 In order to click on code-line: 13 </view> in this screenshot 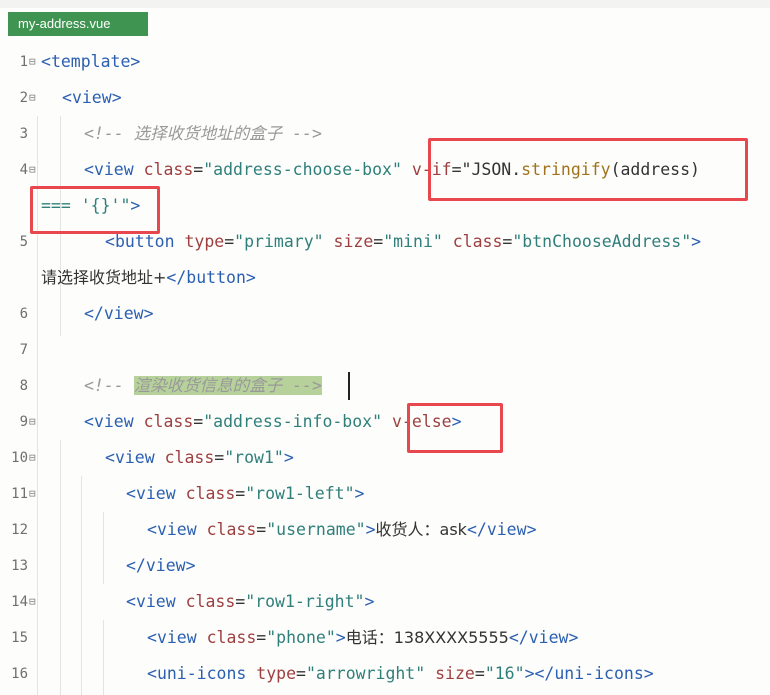, I will do `click(385, 566)`.